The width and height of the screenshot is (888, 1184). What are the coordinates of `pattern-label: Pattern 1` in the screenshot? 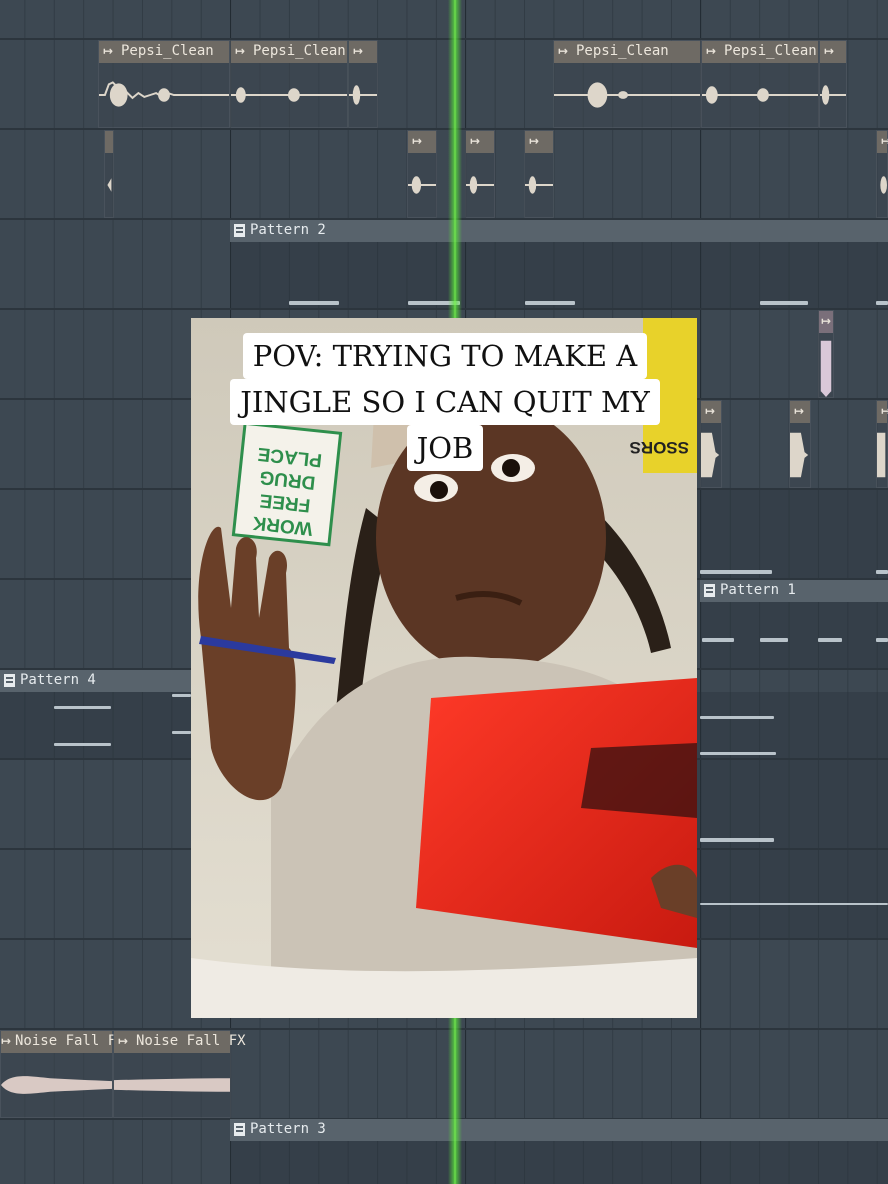 It's located at (758, 590).